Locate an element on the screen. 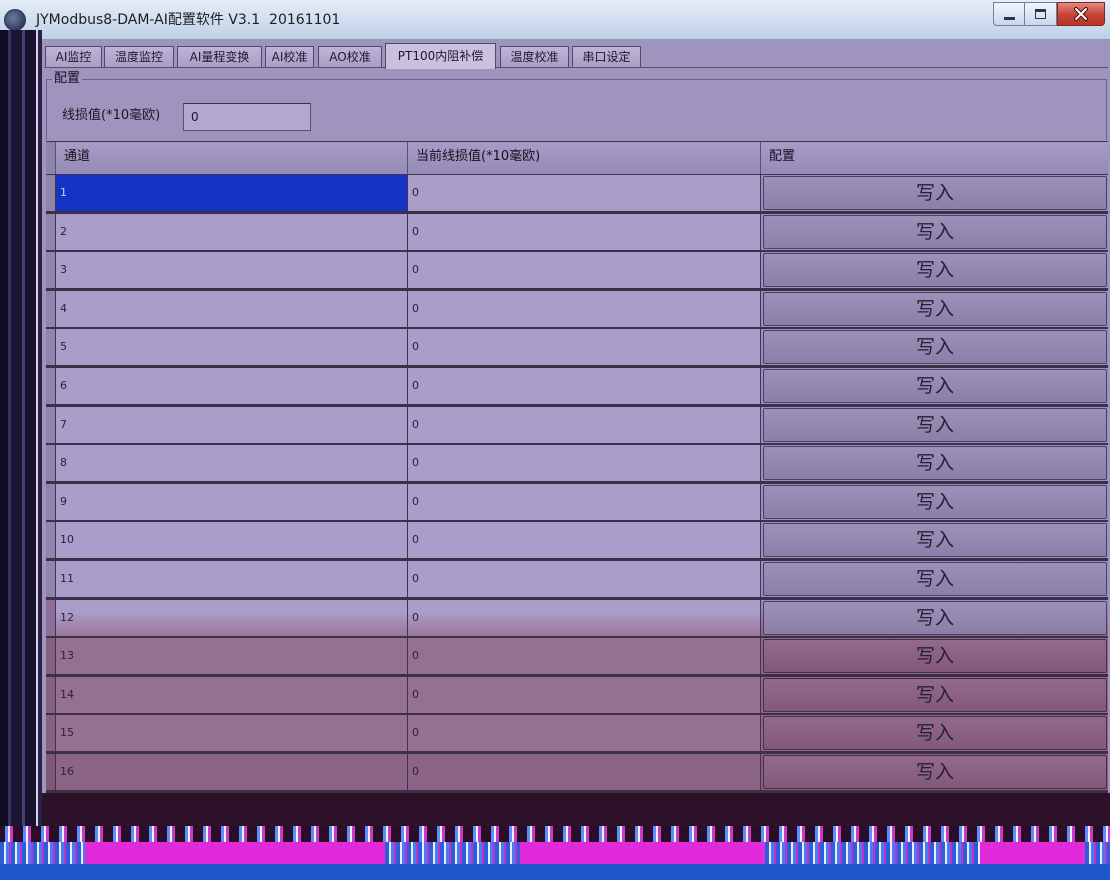 The width and height of the screenshot is (1110, 880). tab-pt100-resistance-compensation: PT100内阻补偿 is located at coordinates (440, 56).